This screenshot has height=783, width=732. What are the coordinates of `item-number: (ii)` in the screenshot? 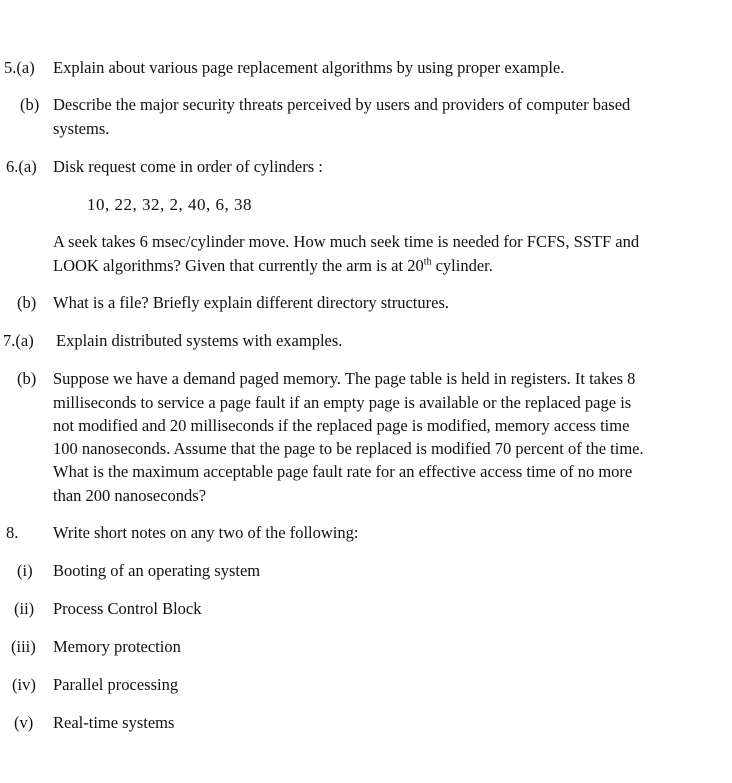 It's located at (24, 608).